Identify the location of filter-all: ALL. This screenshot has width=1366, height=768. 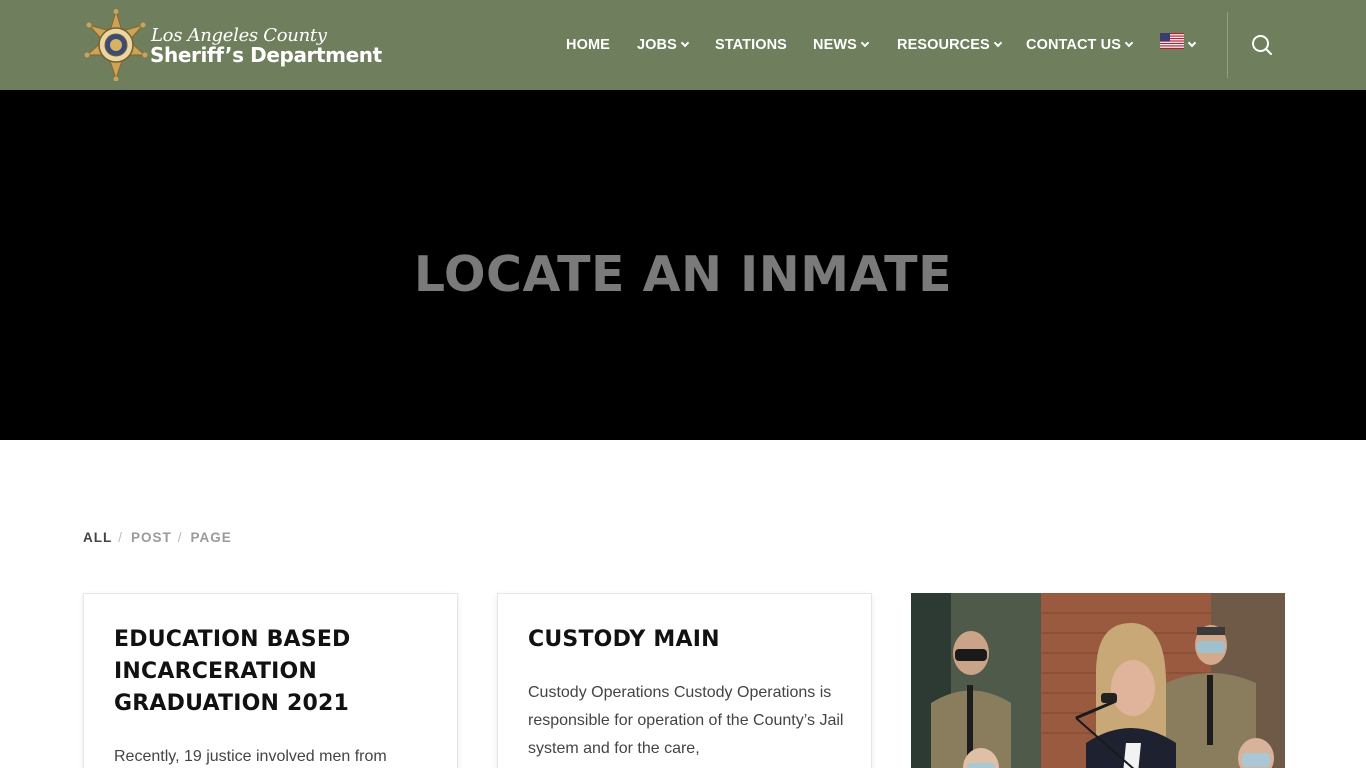
(97, 537).